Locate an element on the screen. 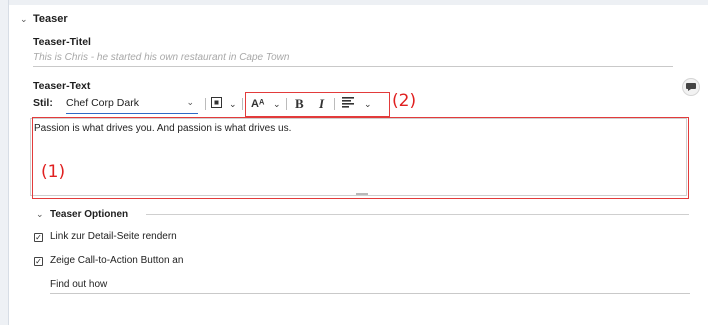 This screenshot has height=325, width=708. comment-icon is located at coordinates (691, 87).